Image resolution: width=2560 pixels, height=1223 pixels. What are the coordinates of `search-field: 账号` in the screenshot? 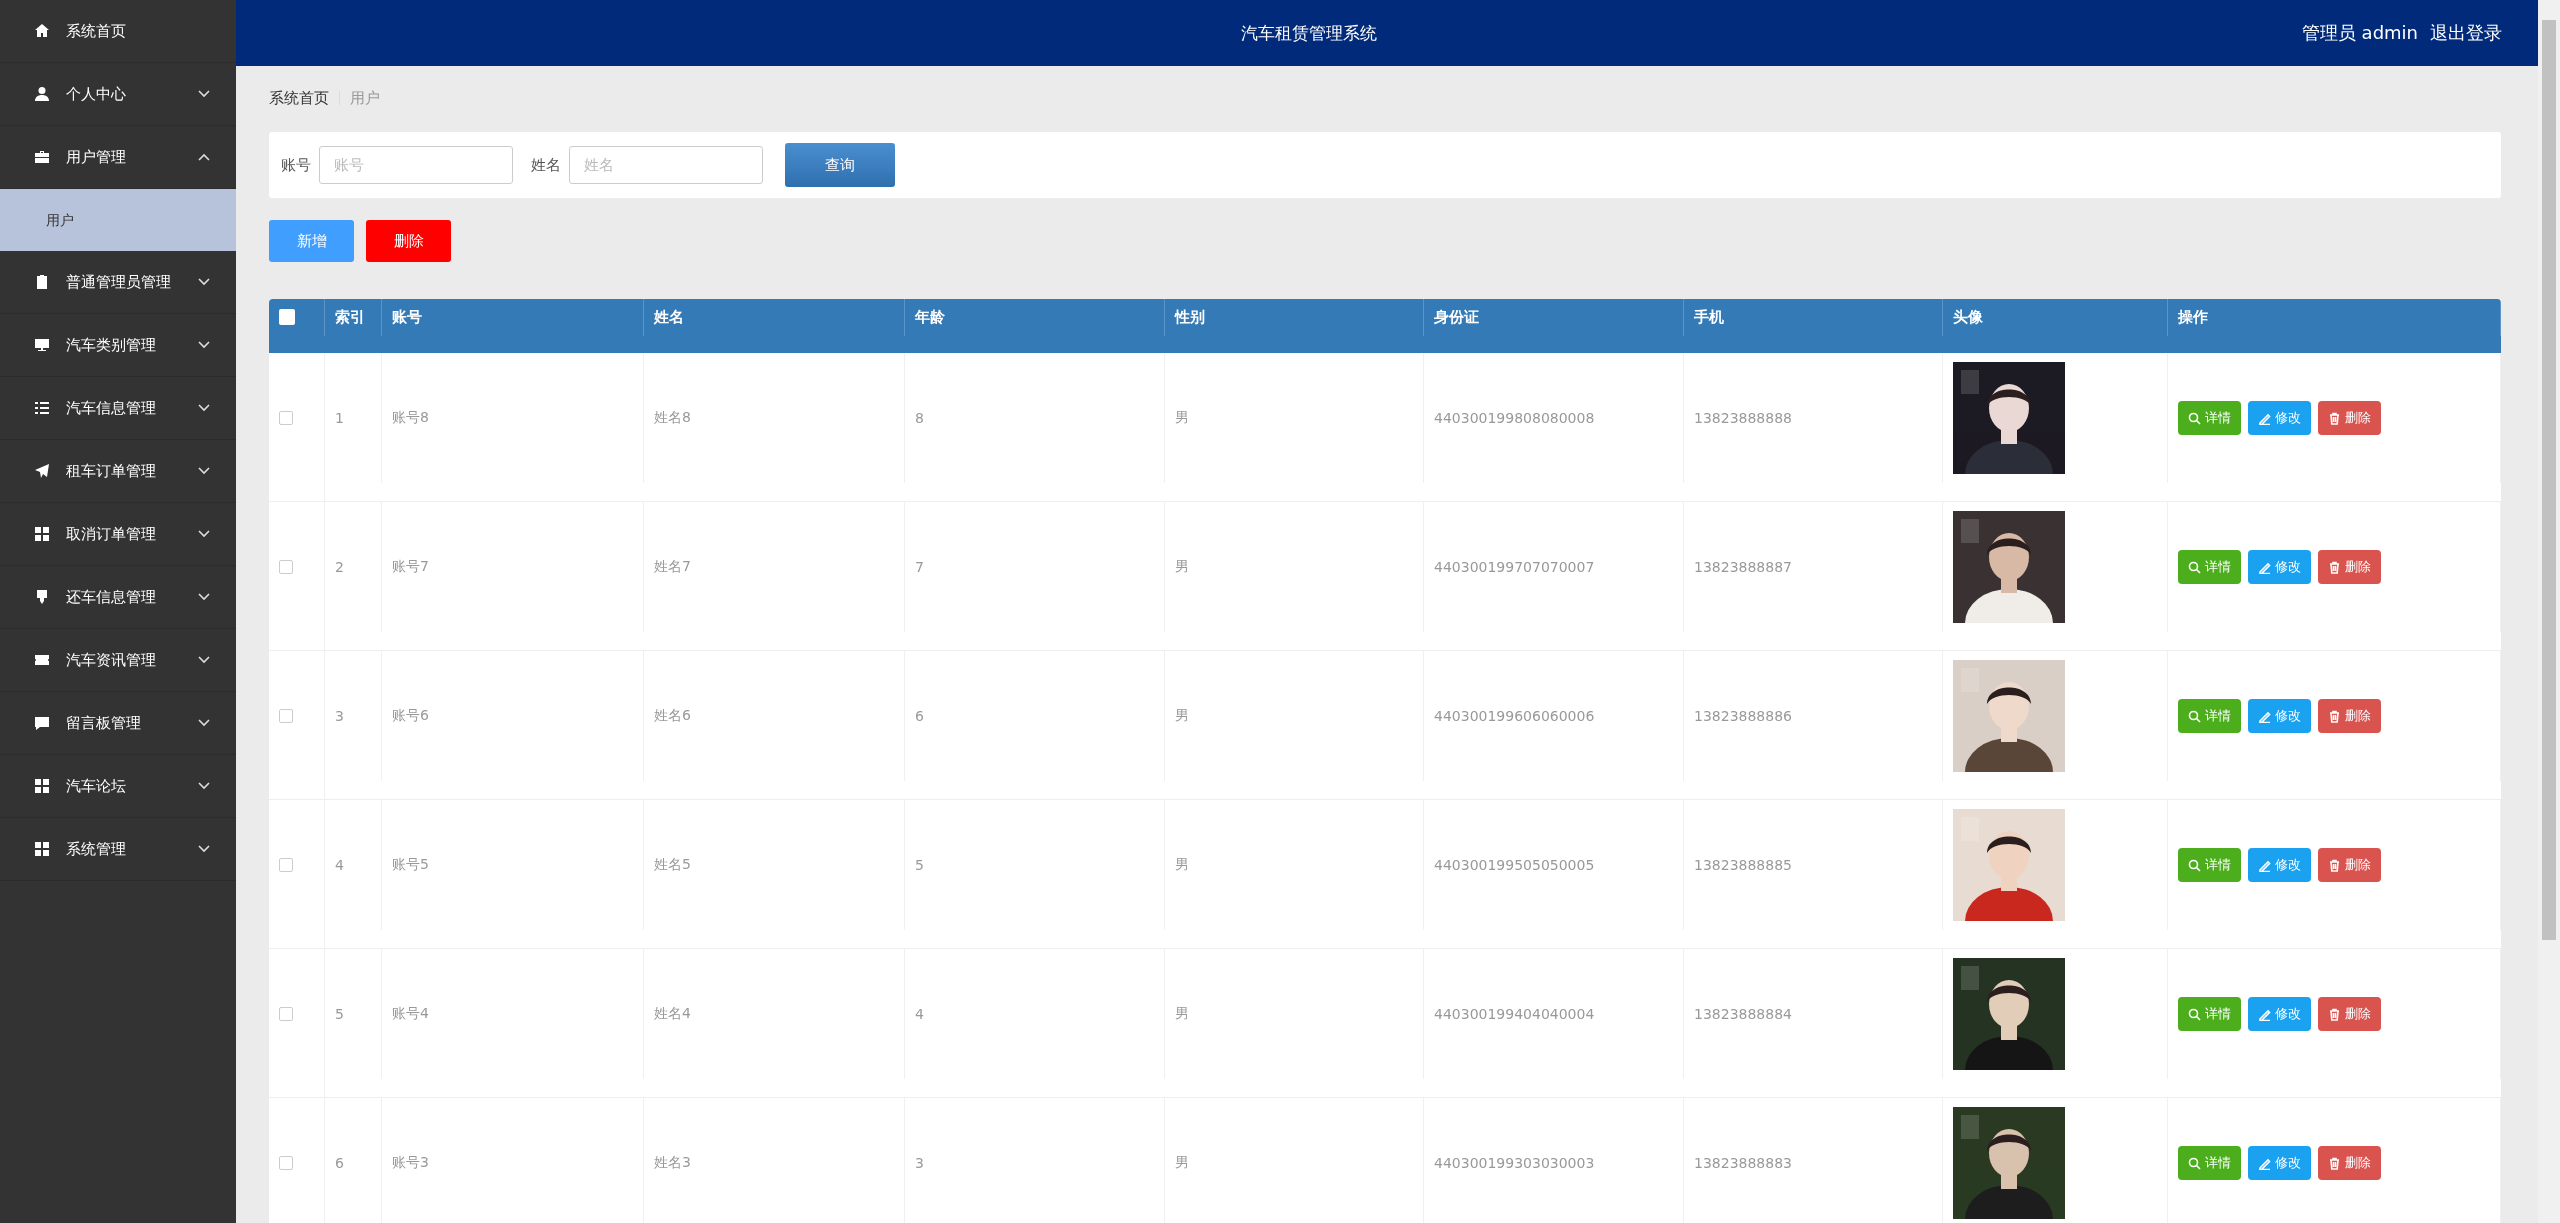 It's located at (416, 165).